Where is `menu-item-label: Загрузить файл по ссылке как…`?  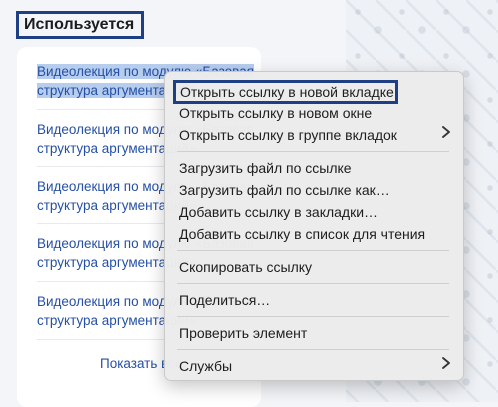
menu-item-label: Загрузить файл по ссылке как… is located at coordinates (284, 190).